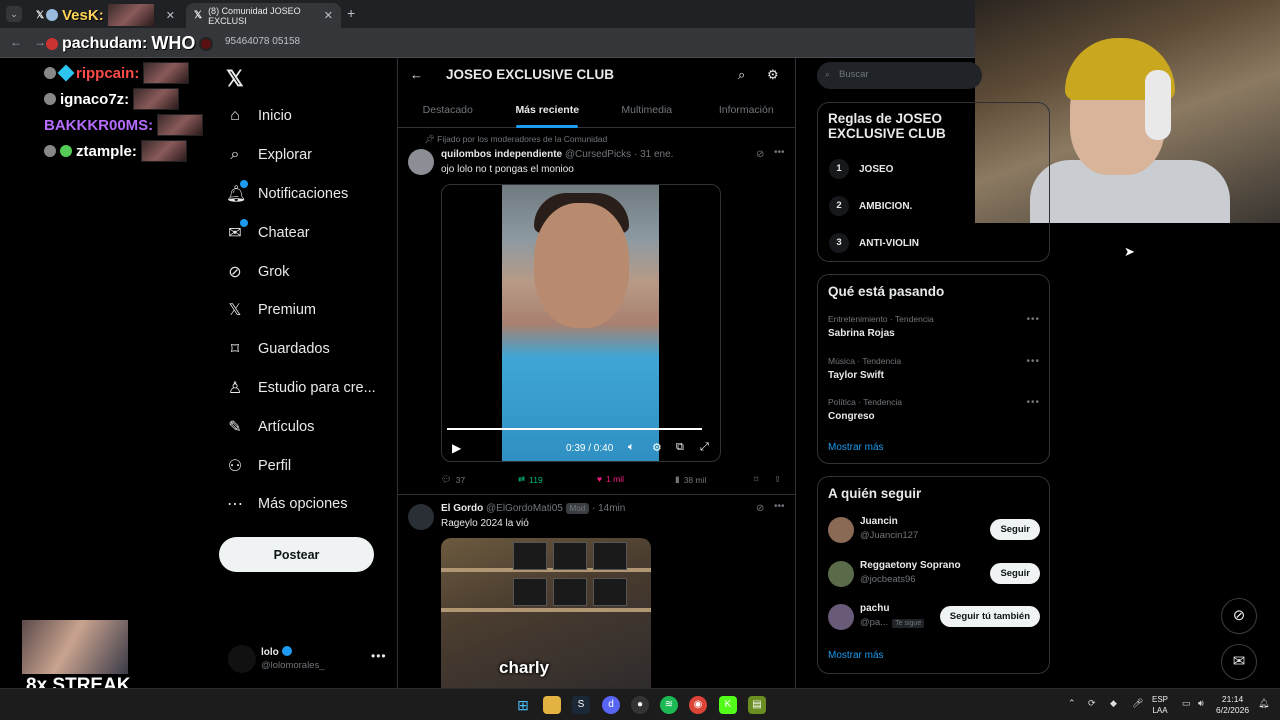 The width and height of the screenshot is (1280, 720). Describe the element at coordinates (308, 232) in the screenshot. I see `sidebar-item-chatear: ✉ Chatear` at that location.